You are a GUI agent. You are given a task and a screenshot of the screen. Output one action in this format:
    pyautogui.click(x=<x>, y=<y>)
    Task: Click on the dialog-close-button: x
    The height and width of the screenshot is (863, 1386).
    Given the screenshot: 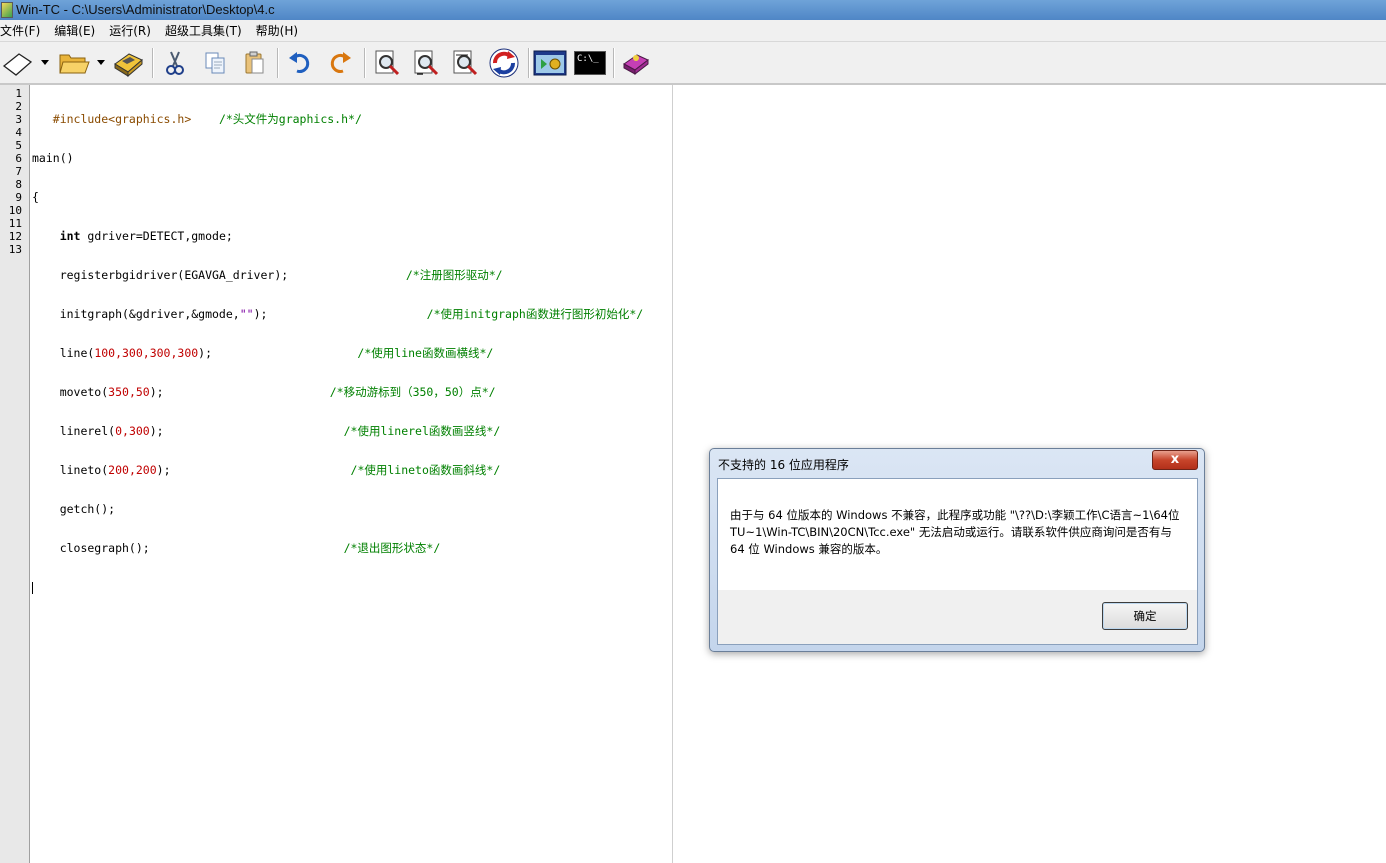 What is the action you would take?
    pyautogui.click(x=1175, y=460)
    